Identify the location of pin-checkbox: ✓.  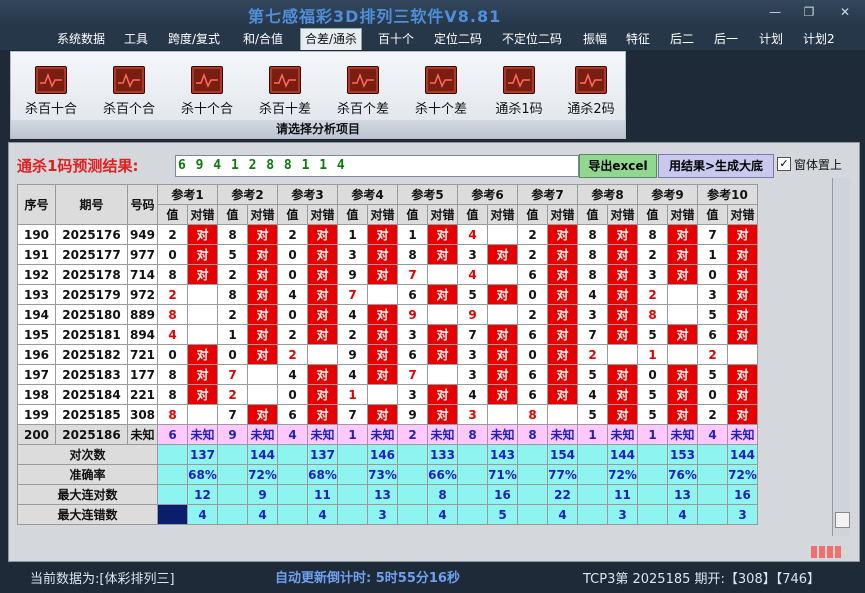
(784, 164).